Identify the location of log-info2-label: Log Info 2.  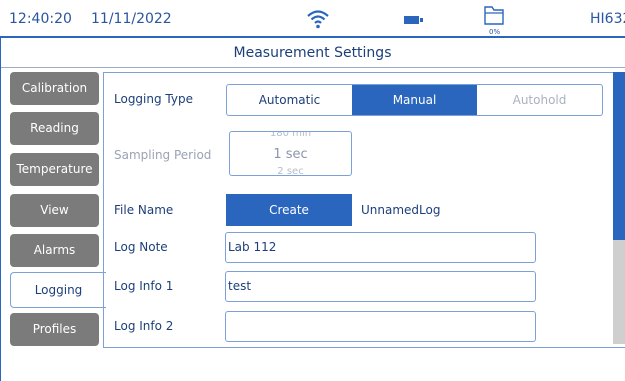
(144, 326).